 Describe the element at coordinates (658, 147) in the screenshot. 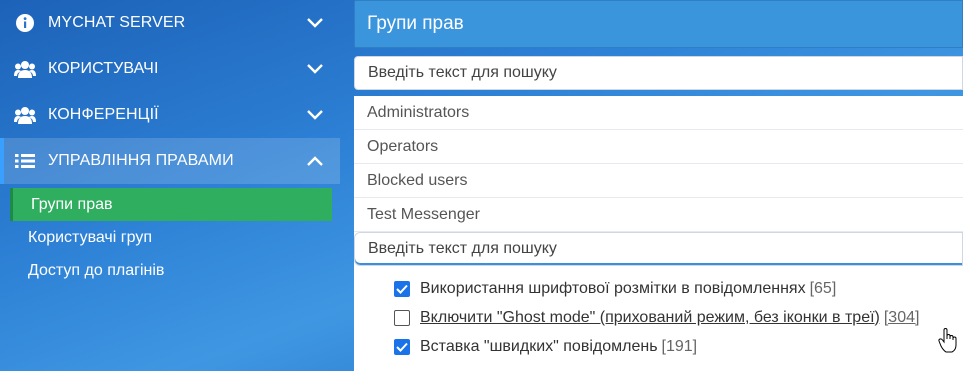

I see `list-item: Operators` at that location.